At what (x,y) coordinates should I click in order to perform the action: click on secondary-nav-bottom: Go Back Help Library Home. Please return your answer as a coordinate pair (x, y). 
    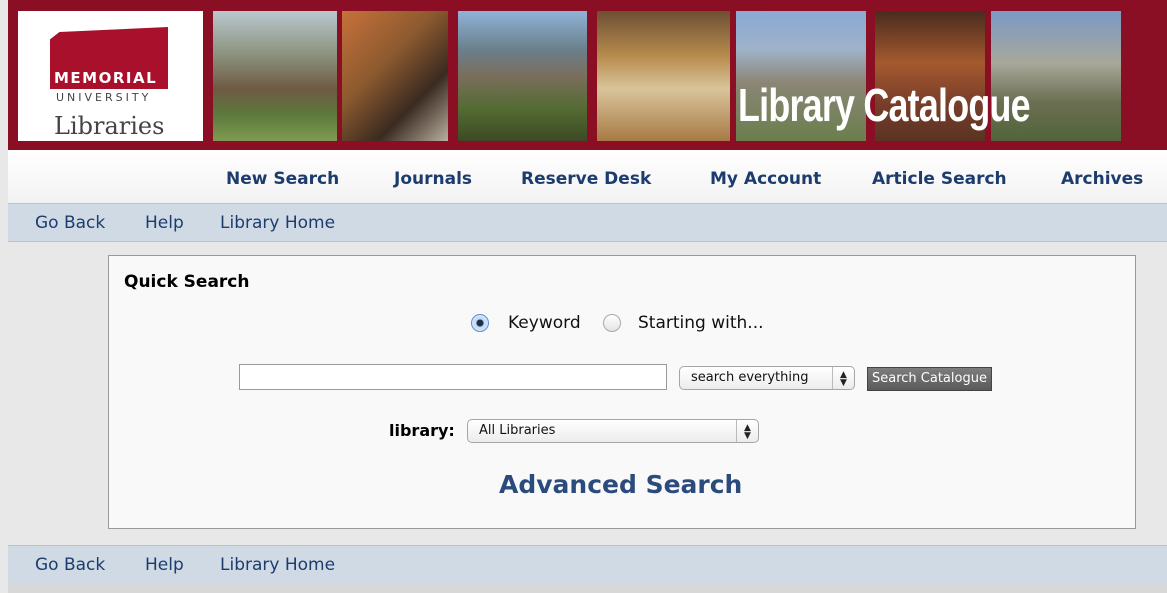
    Looking at the image, I should click on (587, 564).